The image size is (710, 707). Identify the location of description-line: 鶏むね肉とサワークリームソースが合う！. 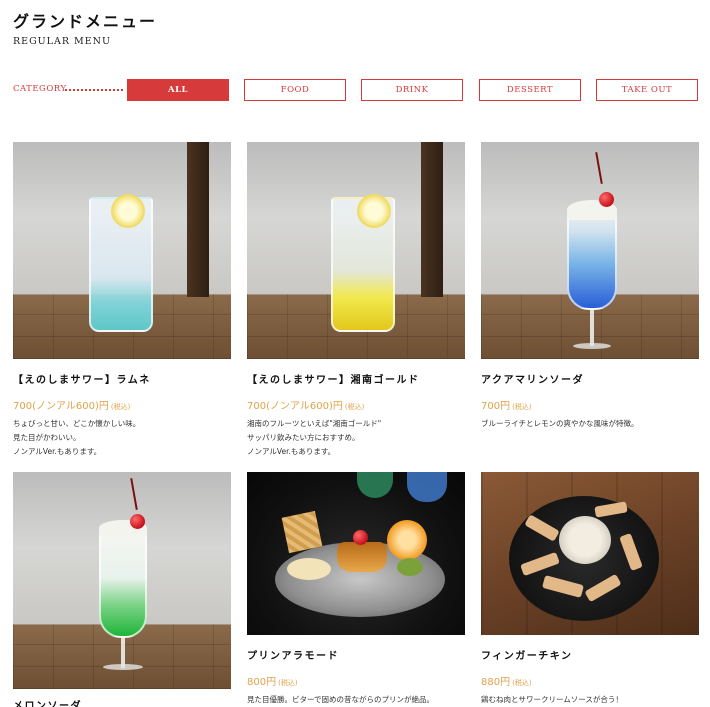
(552, 699).